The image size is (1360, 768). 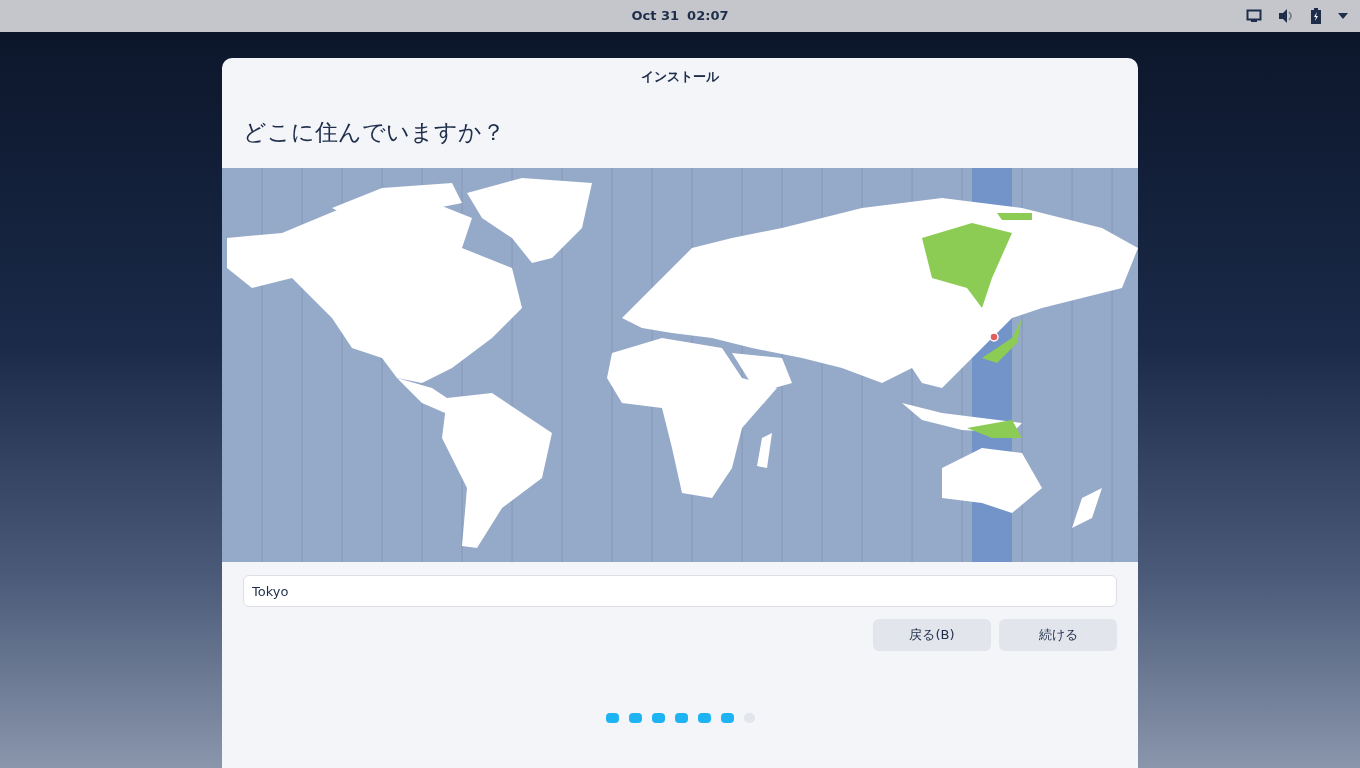 I want to click on back-button: 戻る(B), so click(x=932, y=635).